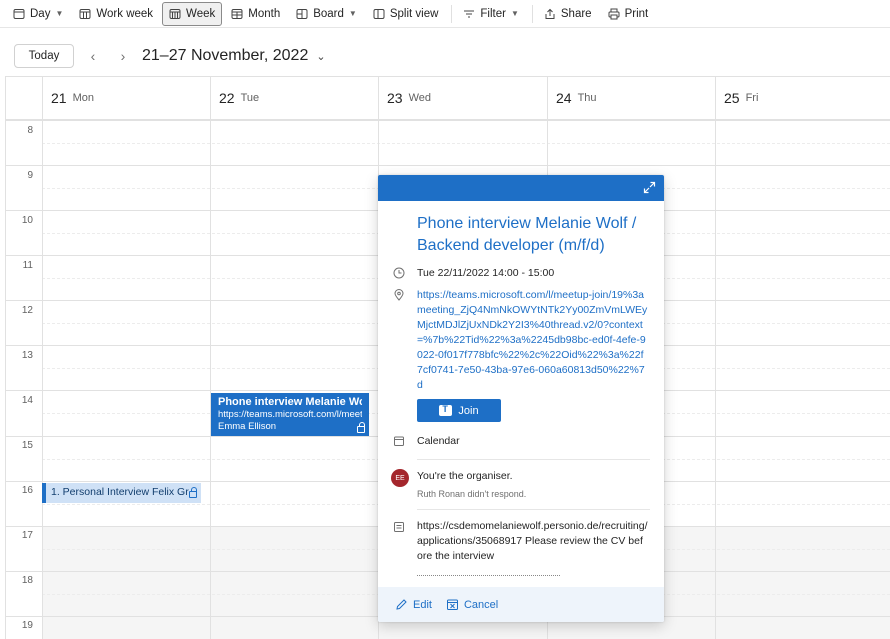 The width and height of the screenshot is (890, 639). What do you see at coordinates (225, 56) in the screenshot?
I see `date-range-title: 21–27 November, 2022` at bounding box center [225, 56].